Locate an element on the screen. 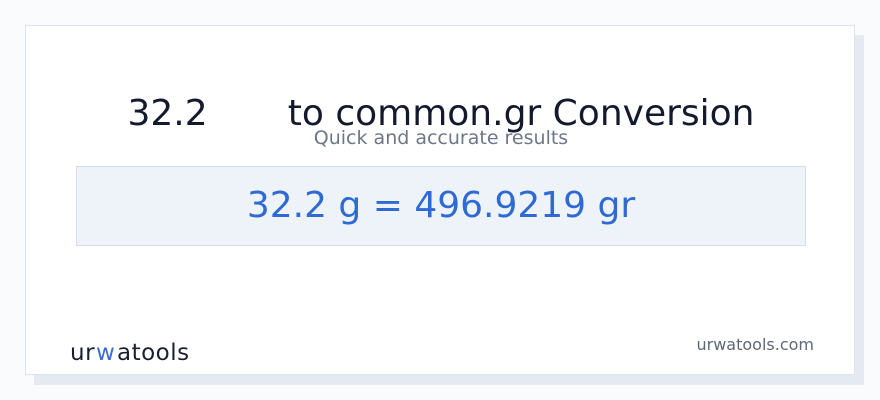  conversion-result: 32.2 g = 496.9219 gr is located at coordinates (441, 205).